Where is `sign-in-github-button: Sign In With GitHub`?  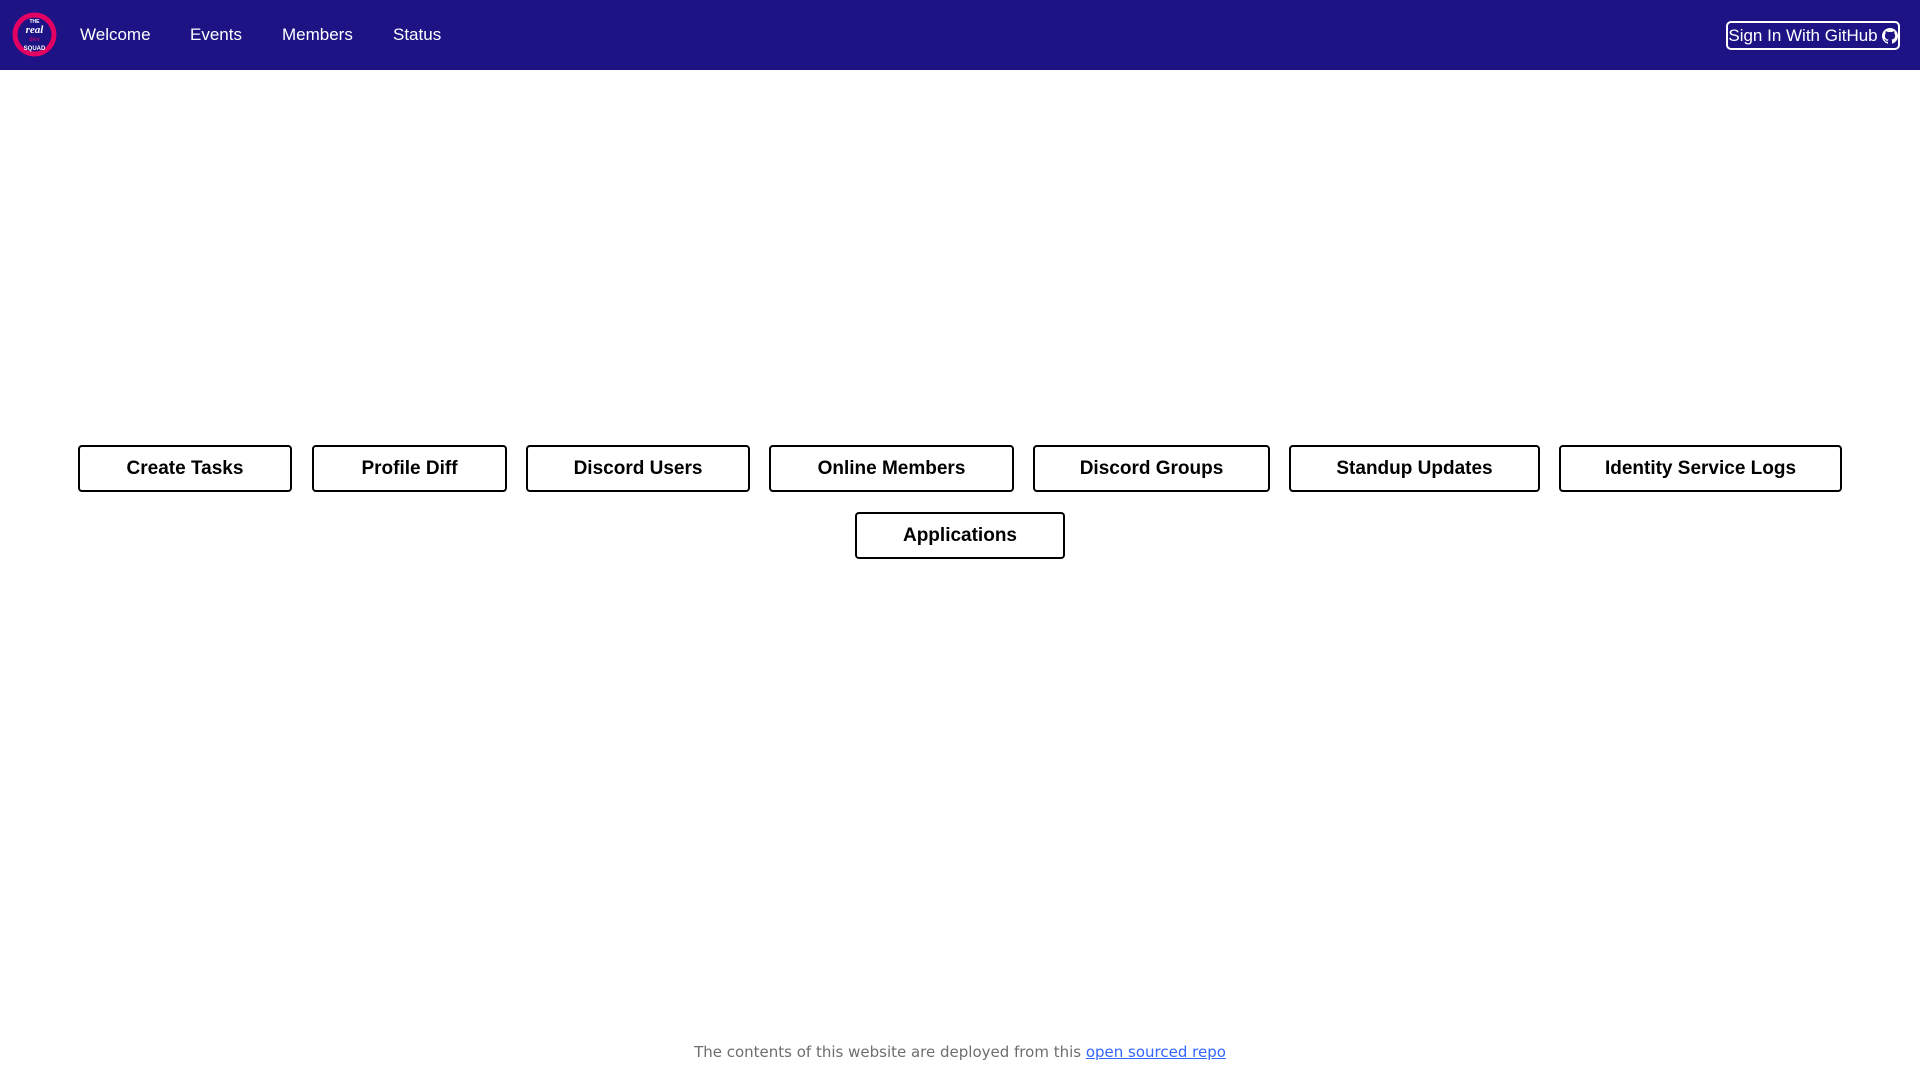
sign-in-github-button: Sign In With GitHub is located at coordinates (1813, 35).